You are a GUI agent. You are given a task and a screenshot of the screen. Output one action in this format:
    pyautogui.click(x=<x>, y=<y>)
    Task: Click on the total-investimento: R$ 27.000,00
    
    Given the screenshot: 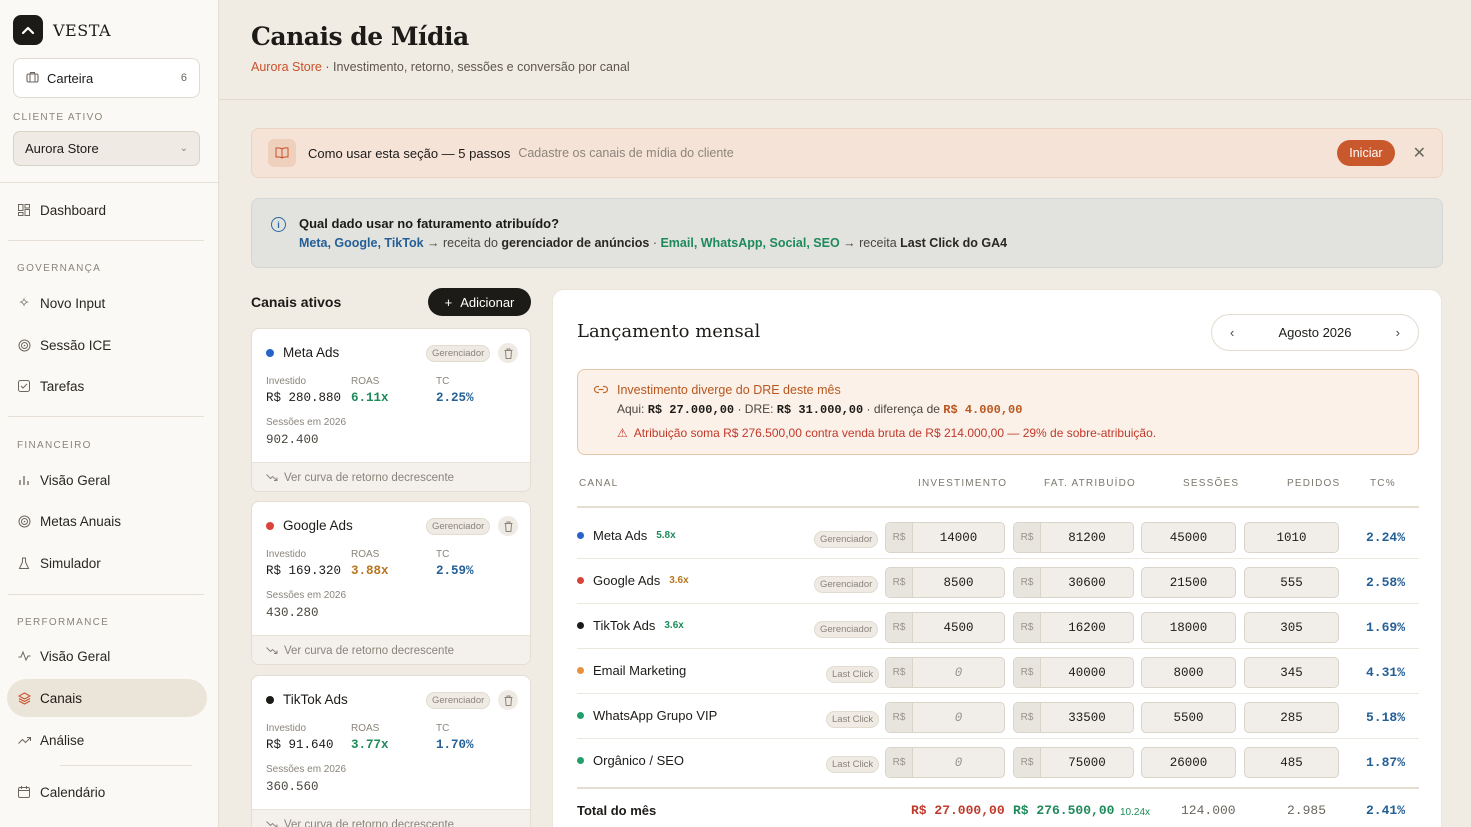 What is the action you would take?
    pyautogui.click(x=958, y=810)
    